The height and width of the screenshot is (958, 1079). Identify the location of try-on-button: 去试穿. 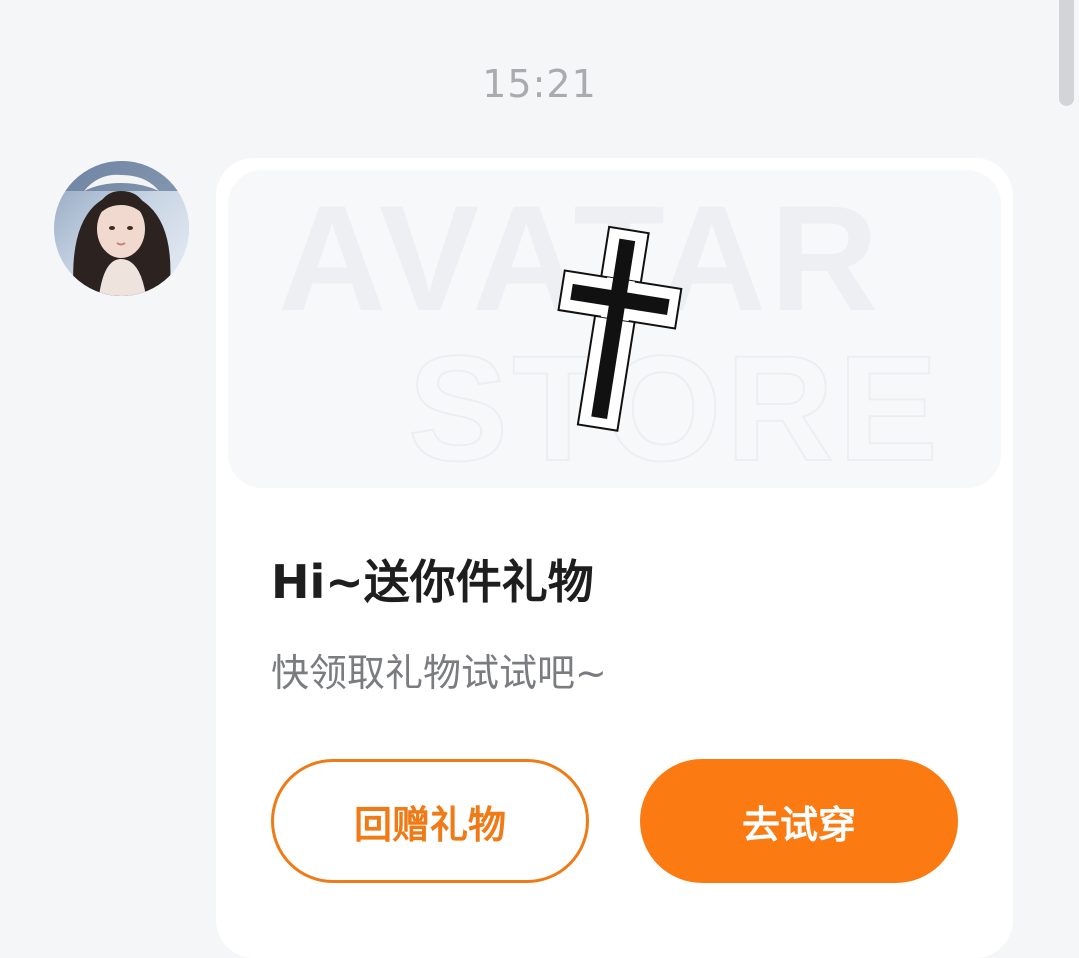
(799, 821).